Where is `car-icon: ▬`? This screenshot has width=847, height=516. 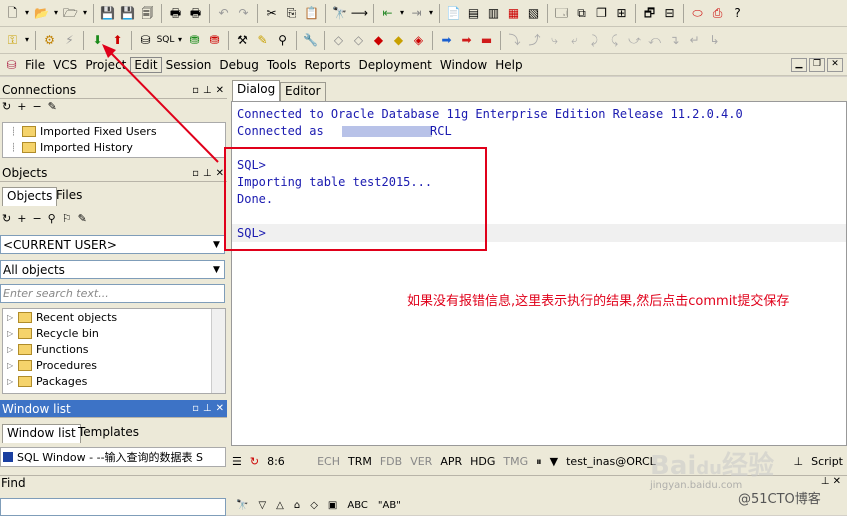 car-icon: ▬ is located at coordinates (486, 40).